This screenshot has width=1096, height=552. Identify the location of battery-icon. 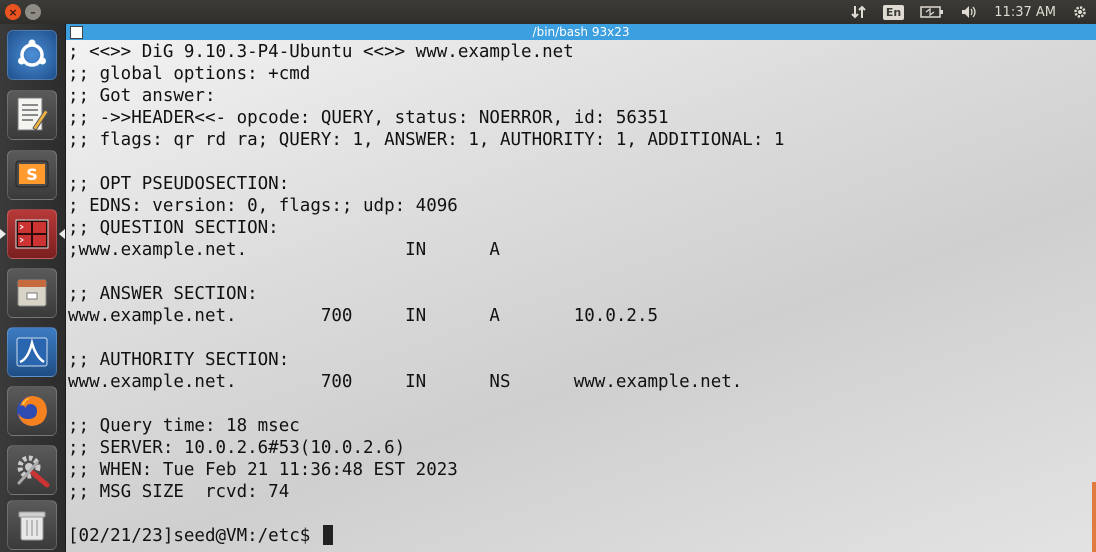
(932, 12).